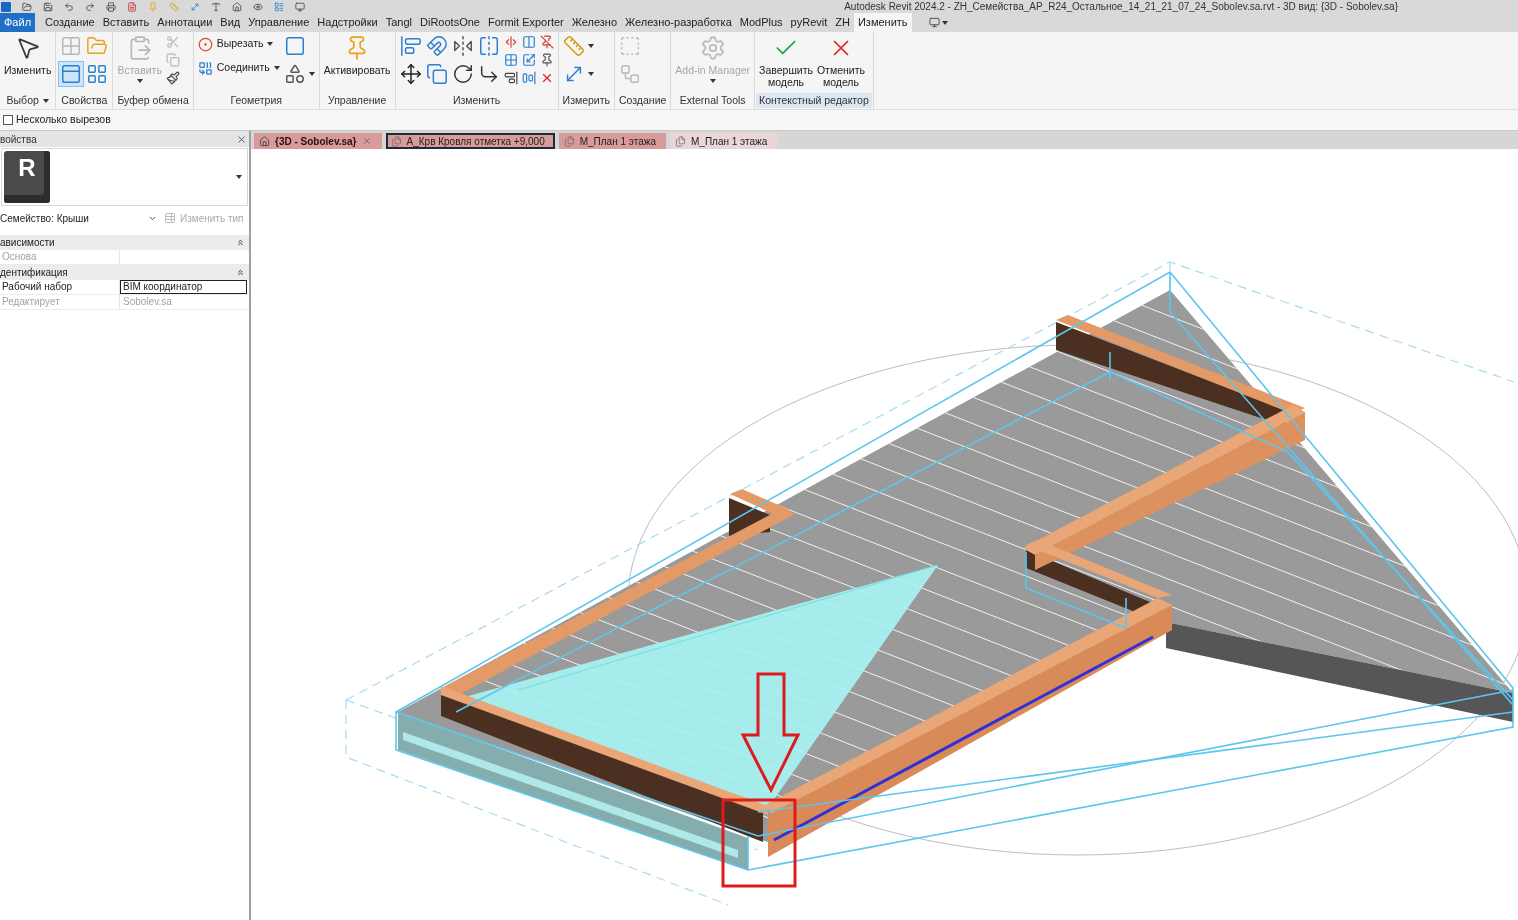 Image resolution: width=1518 pixels, height=920 pixels. Describe the element at coordinates (235, 44) in the screenshot. I see `ribbon-button: Вырезать` at that location.